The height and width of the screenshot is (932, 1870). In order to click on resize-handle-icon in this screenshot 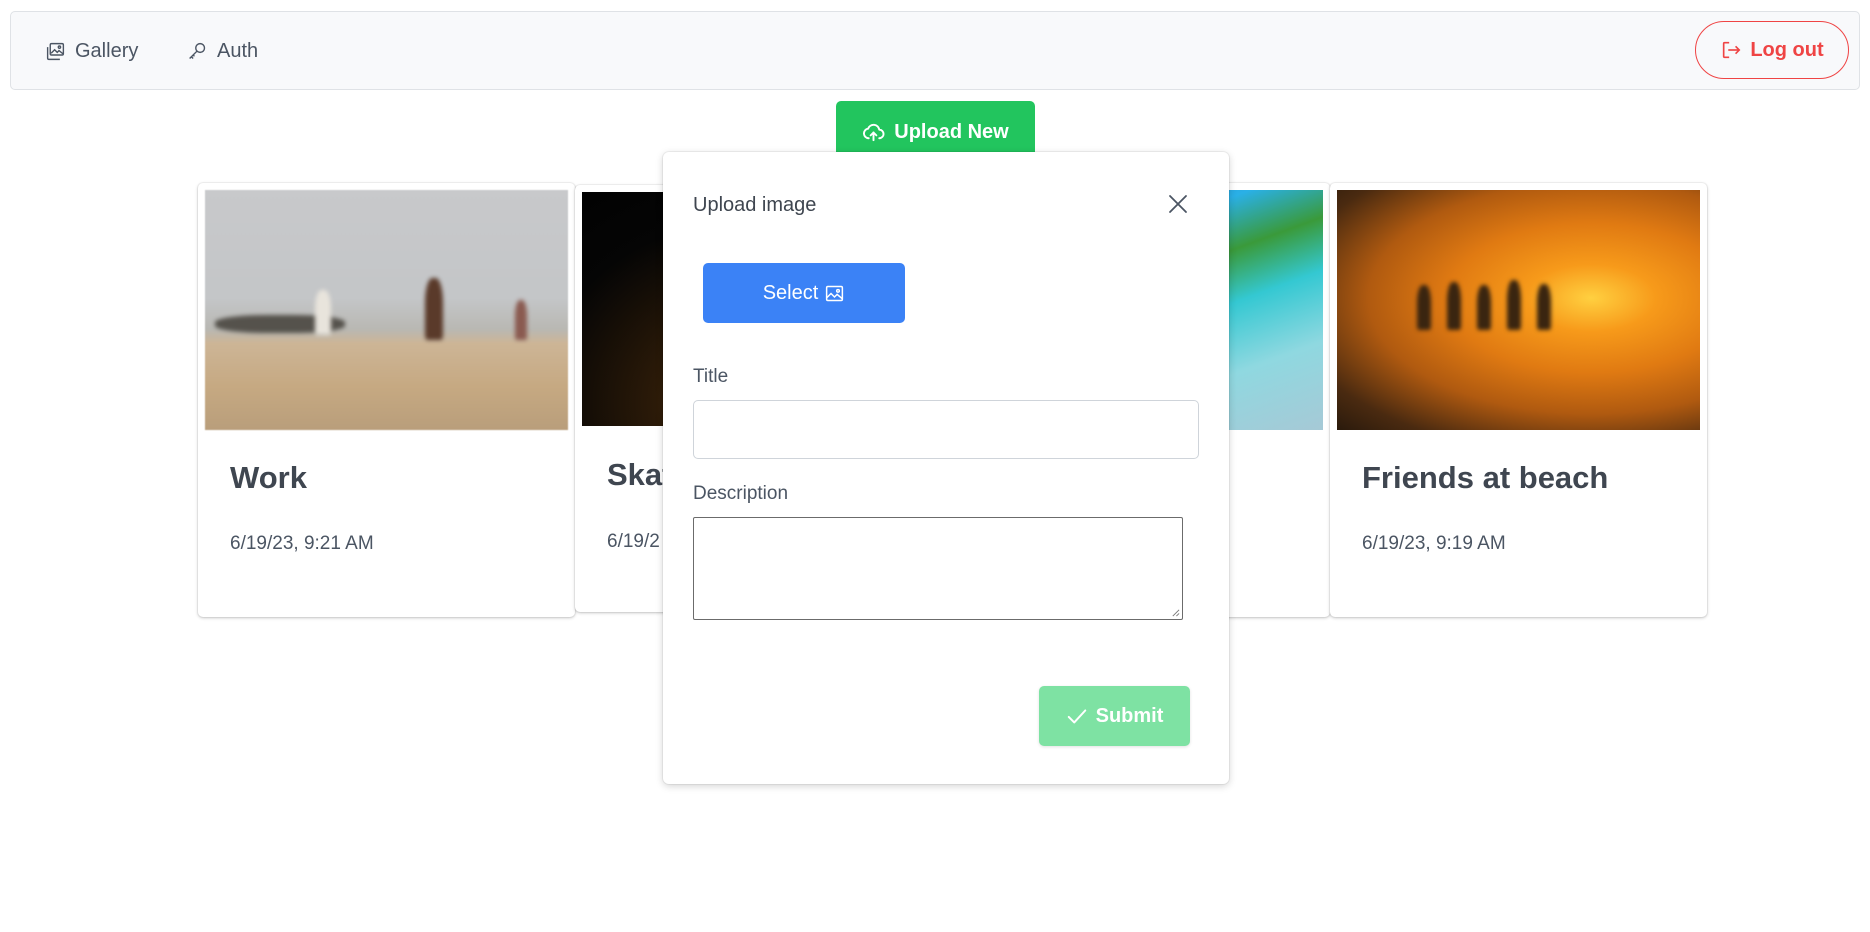, I will do `click(1175, 612)`.